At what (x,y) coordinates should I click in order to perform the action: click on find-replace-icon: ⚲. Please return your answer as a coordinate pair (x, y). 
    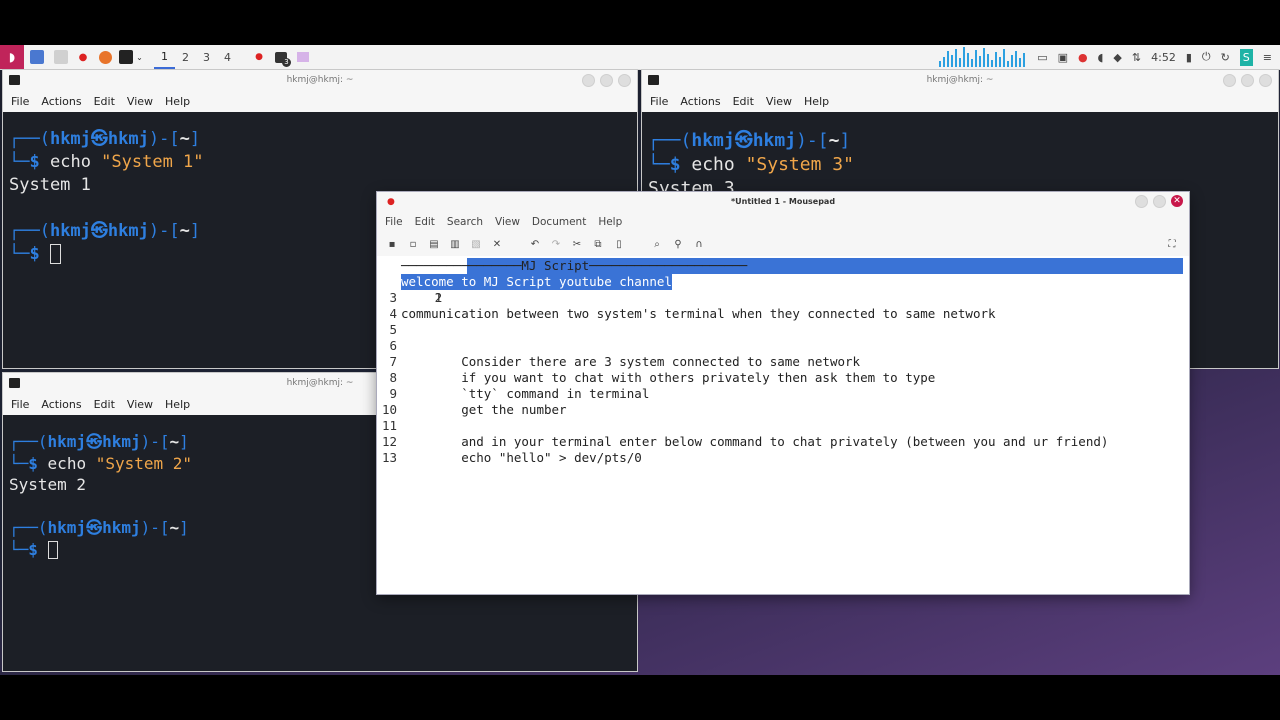
    Looking at the image, I should click on (678, 244).